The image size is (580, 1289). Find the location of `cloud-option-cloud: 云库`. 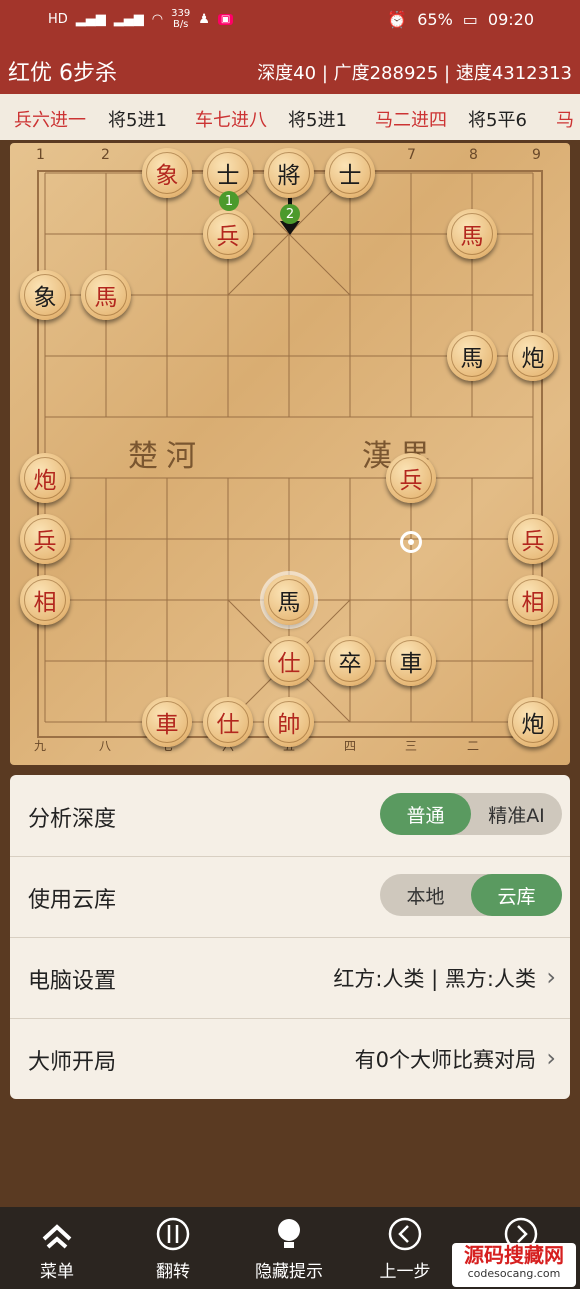

cloud-option-cloud: 云库 is located at coordinates (516, 895).